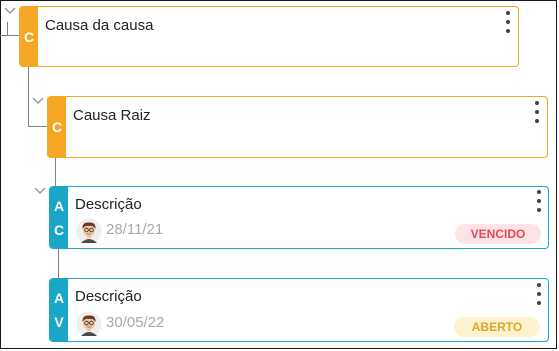  What do you see at coordinates (59, 217) in the screenshot?
I see `node-type-strip: A C` at bounding box center [59, 217].